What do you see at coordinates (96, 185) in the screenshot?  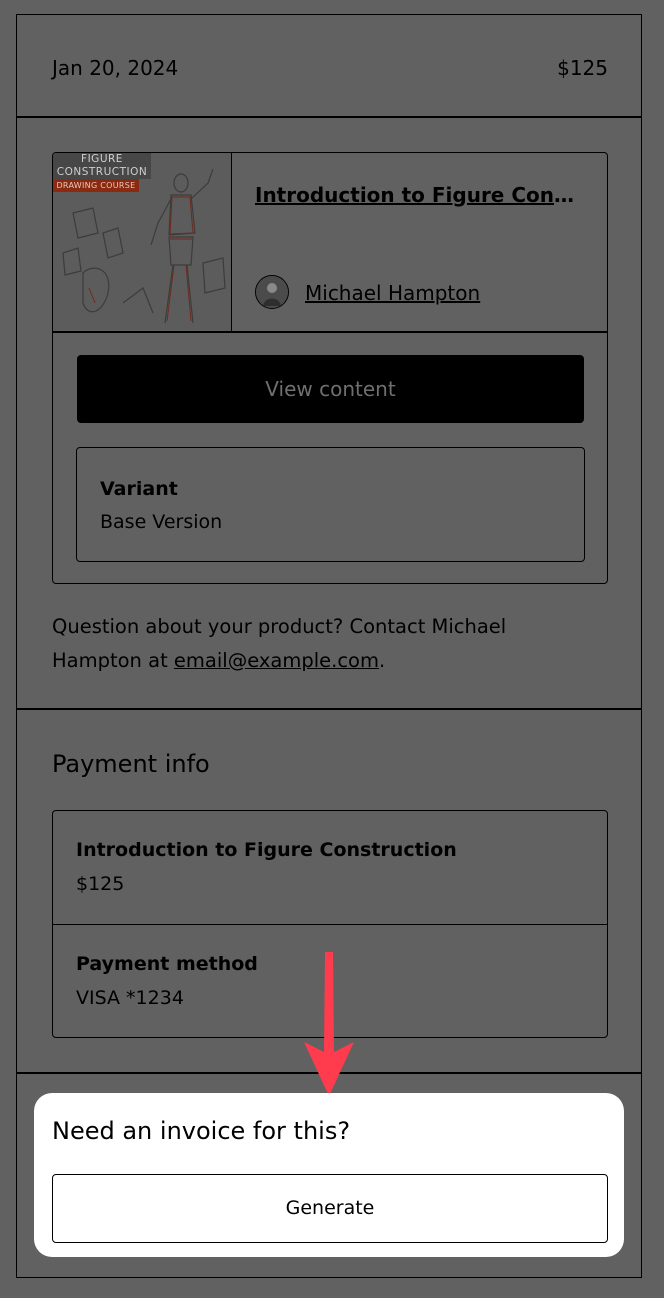 I see `thumbnail-subtitle: DRAWING COURSE` at bounding box center [96, 185].